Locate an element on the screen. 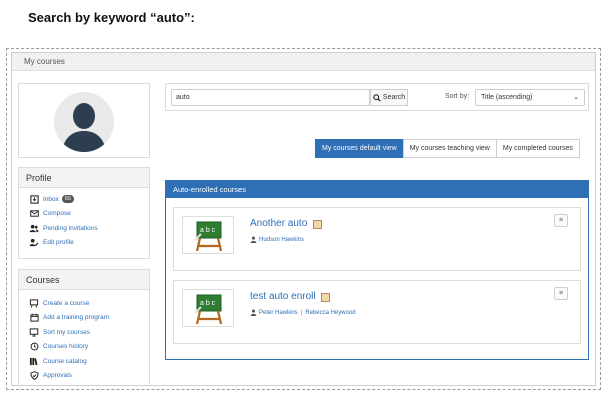  courses-title: Courses is located at coordinates (84, 280).